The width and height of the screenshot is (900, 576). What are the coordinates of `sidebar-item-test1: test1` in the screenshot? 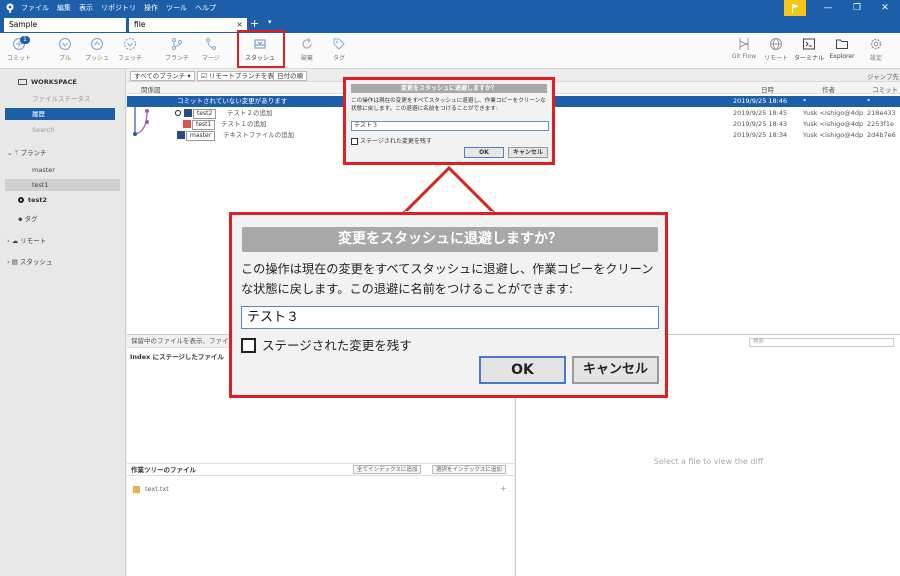 It's located at (62, 185).